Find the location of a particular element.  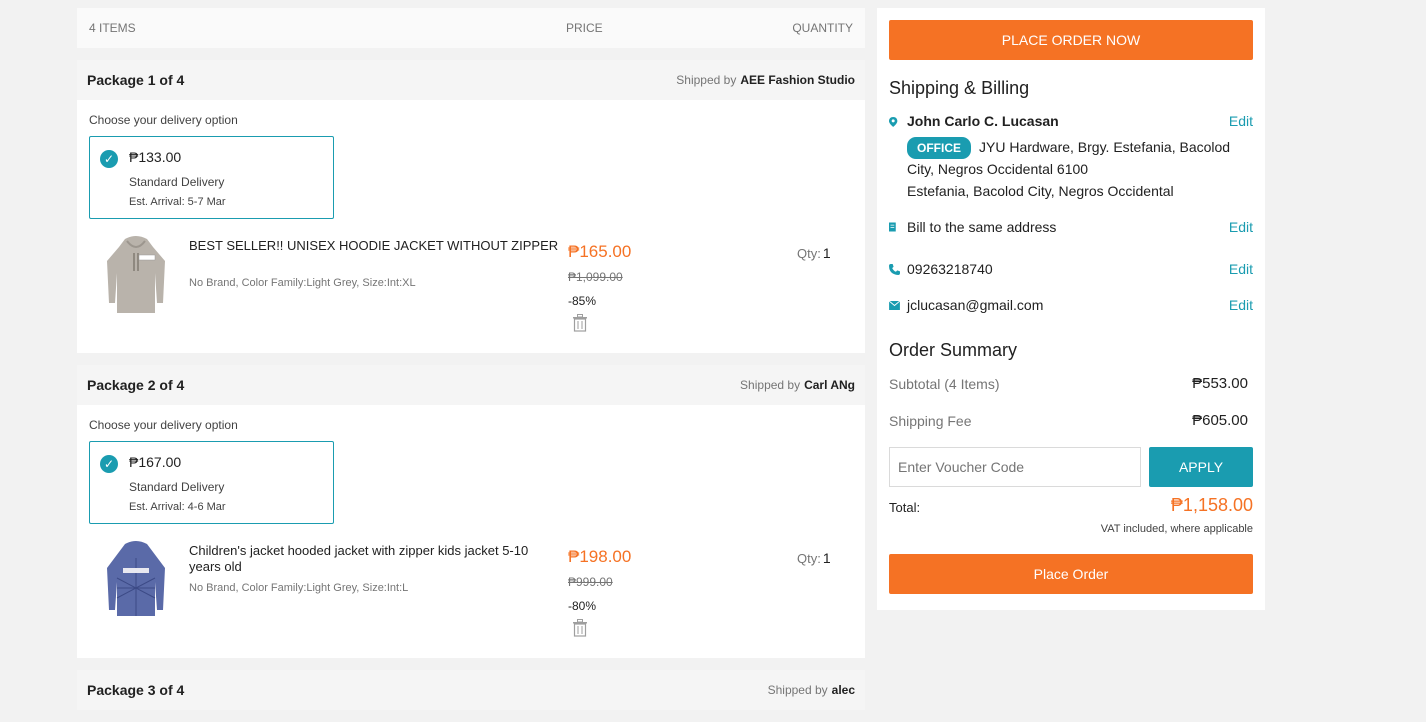

edit-address-link: Edit is located at coordinates (1241, 121).